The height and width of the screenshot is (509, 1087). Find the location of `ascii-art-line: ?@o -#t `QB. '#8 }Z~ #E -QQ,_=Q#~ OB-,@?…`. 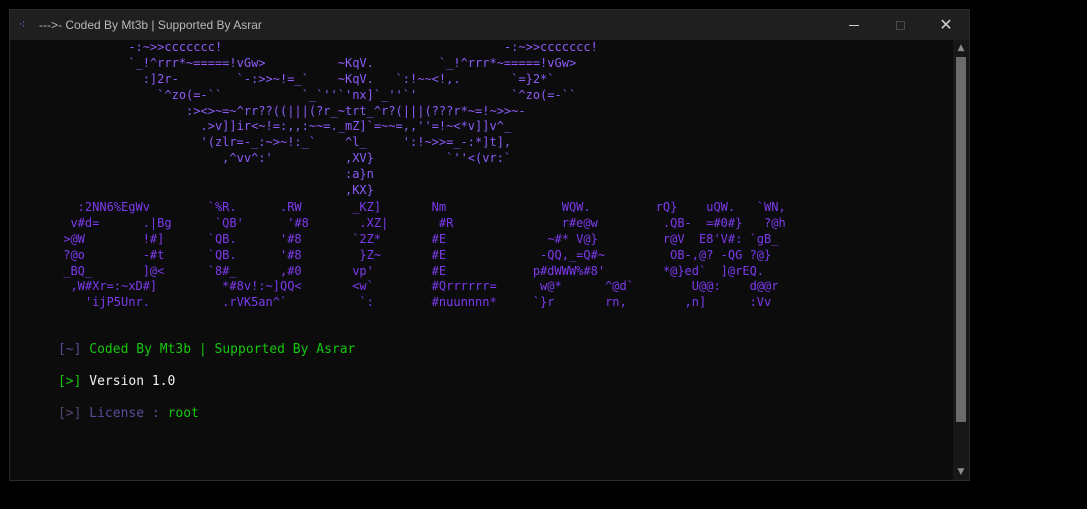

ascii-art-line: ?@o -#t `QB. '#8 }Z~ #E -QQ,_=Q#~ OB-,@?… is located at coordinates (414, 254).